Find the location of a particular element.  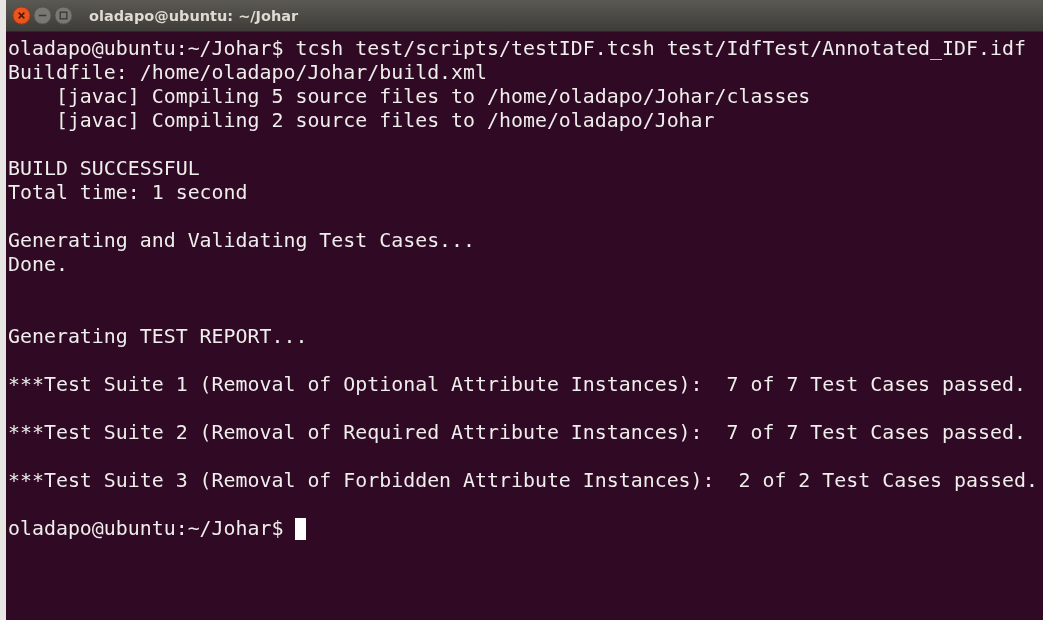

output-line: ***Test Suite 1 (Removal of Optional Attribute Instances): 7 of 7 Test Cases passed. is located at coordinates (517, 385).